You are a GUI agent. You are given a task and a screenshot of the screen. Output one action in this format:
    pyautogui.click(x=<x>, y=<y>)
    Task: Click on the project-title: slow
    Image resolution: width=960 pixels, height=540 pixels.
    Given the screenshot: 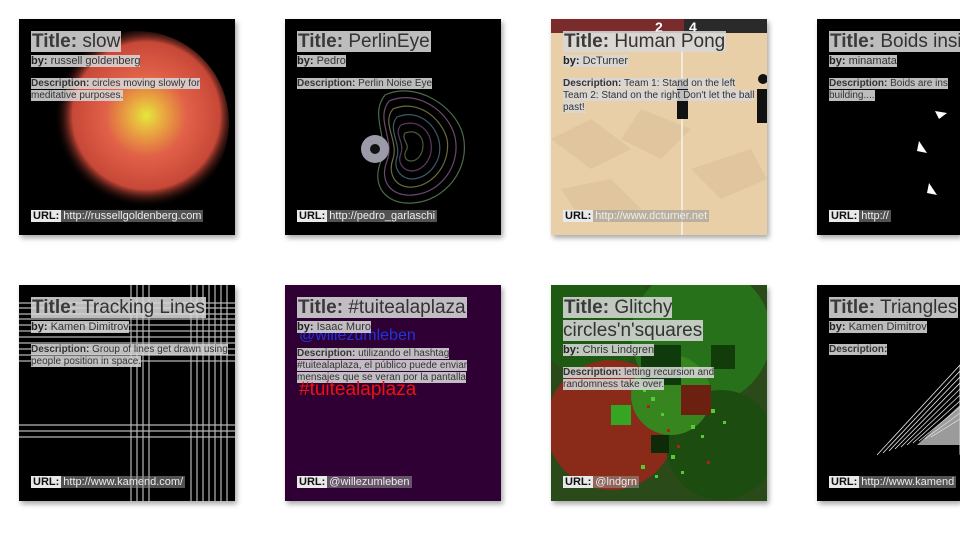 What is the action you would take?
    pyautogui.click(x=101, y=41)
    